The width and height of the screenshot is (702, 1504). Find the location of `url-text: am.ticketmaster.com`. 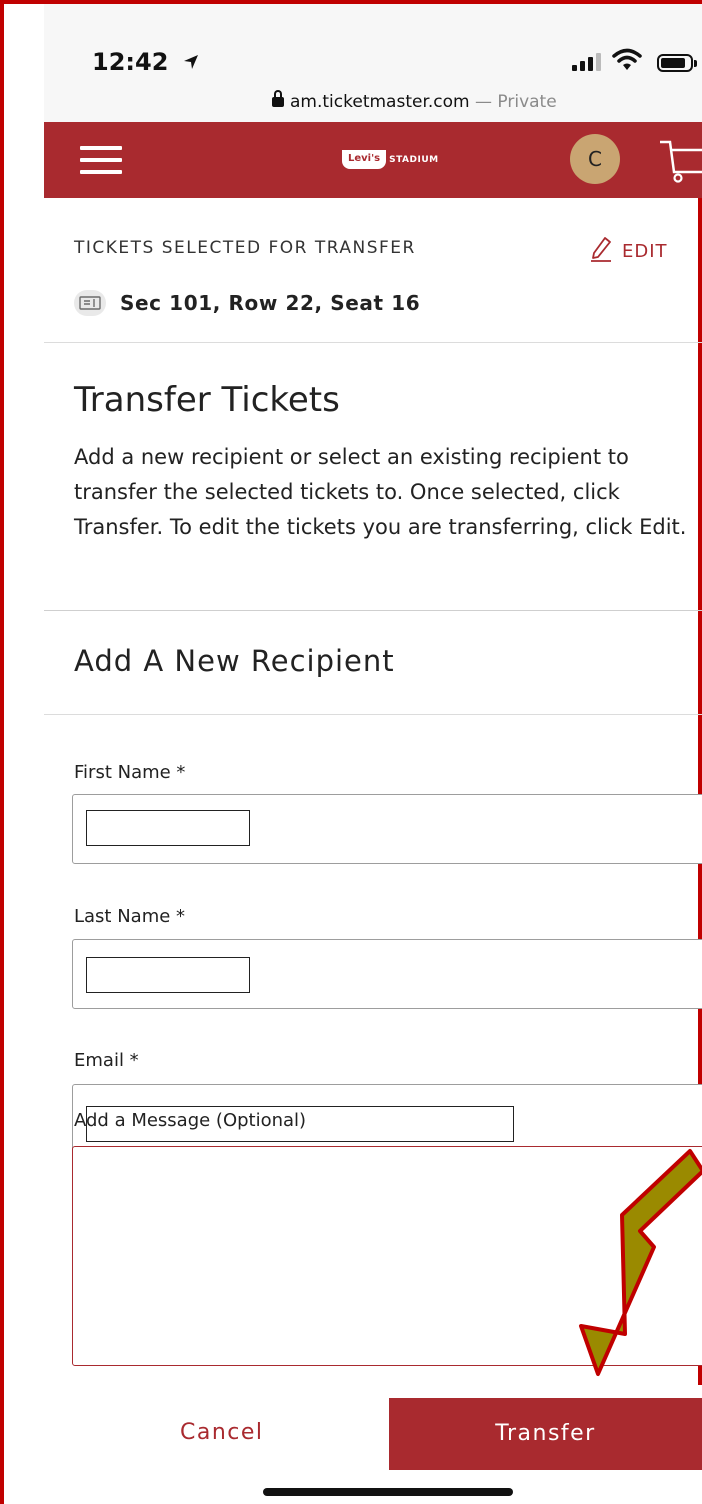

url-text: am.ticketmaster.com is located at coordinates (380, 102).